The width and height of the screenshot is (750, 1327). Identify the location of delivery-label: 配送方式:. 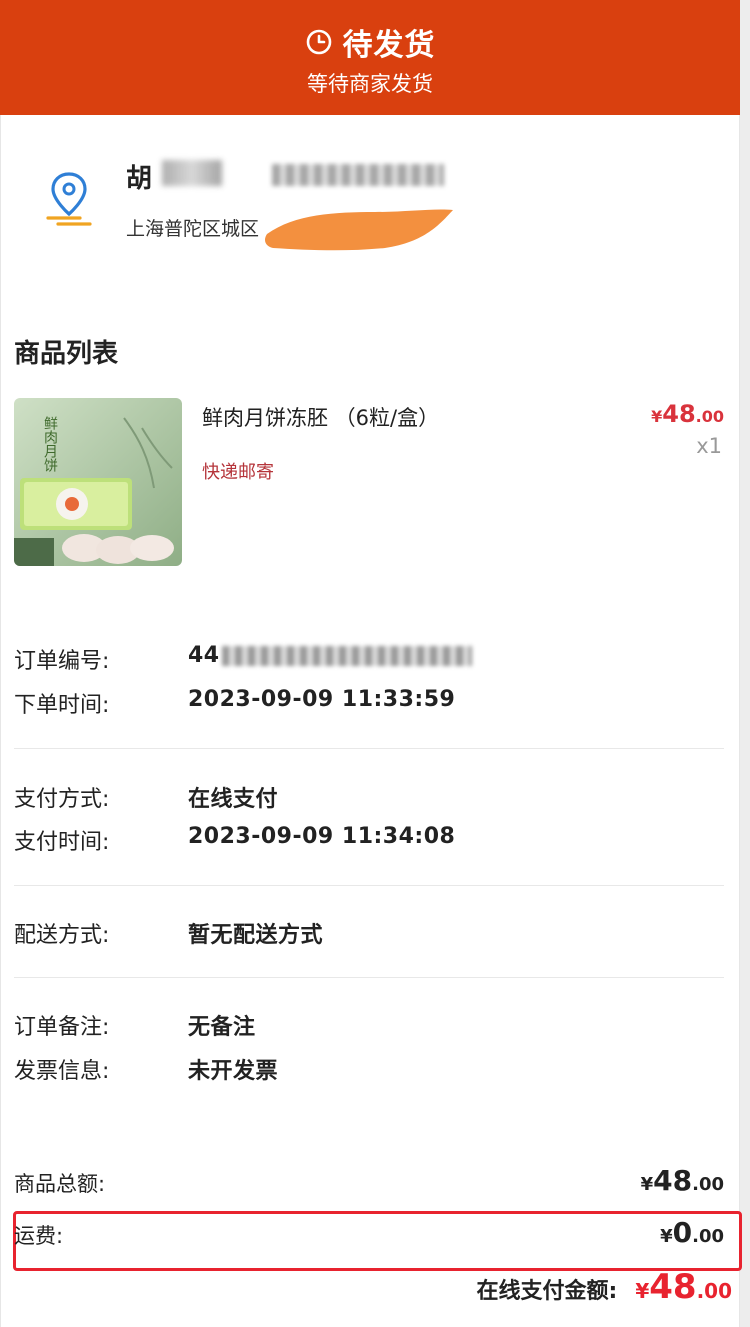
(62, 935).